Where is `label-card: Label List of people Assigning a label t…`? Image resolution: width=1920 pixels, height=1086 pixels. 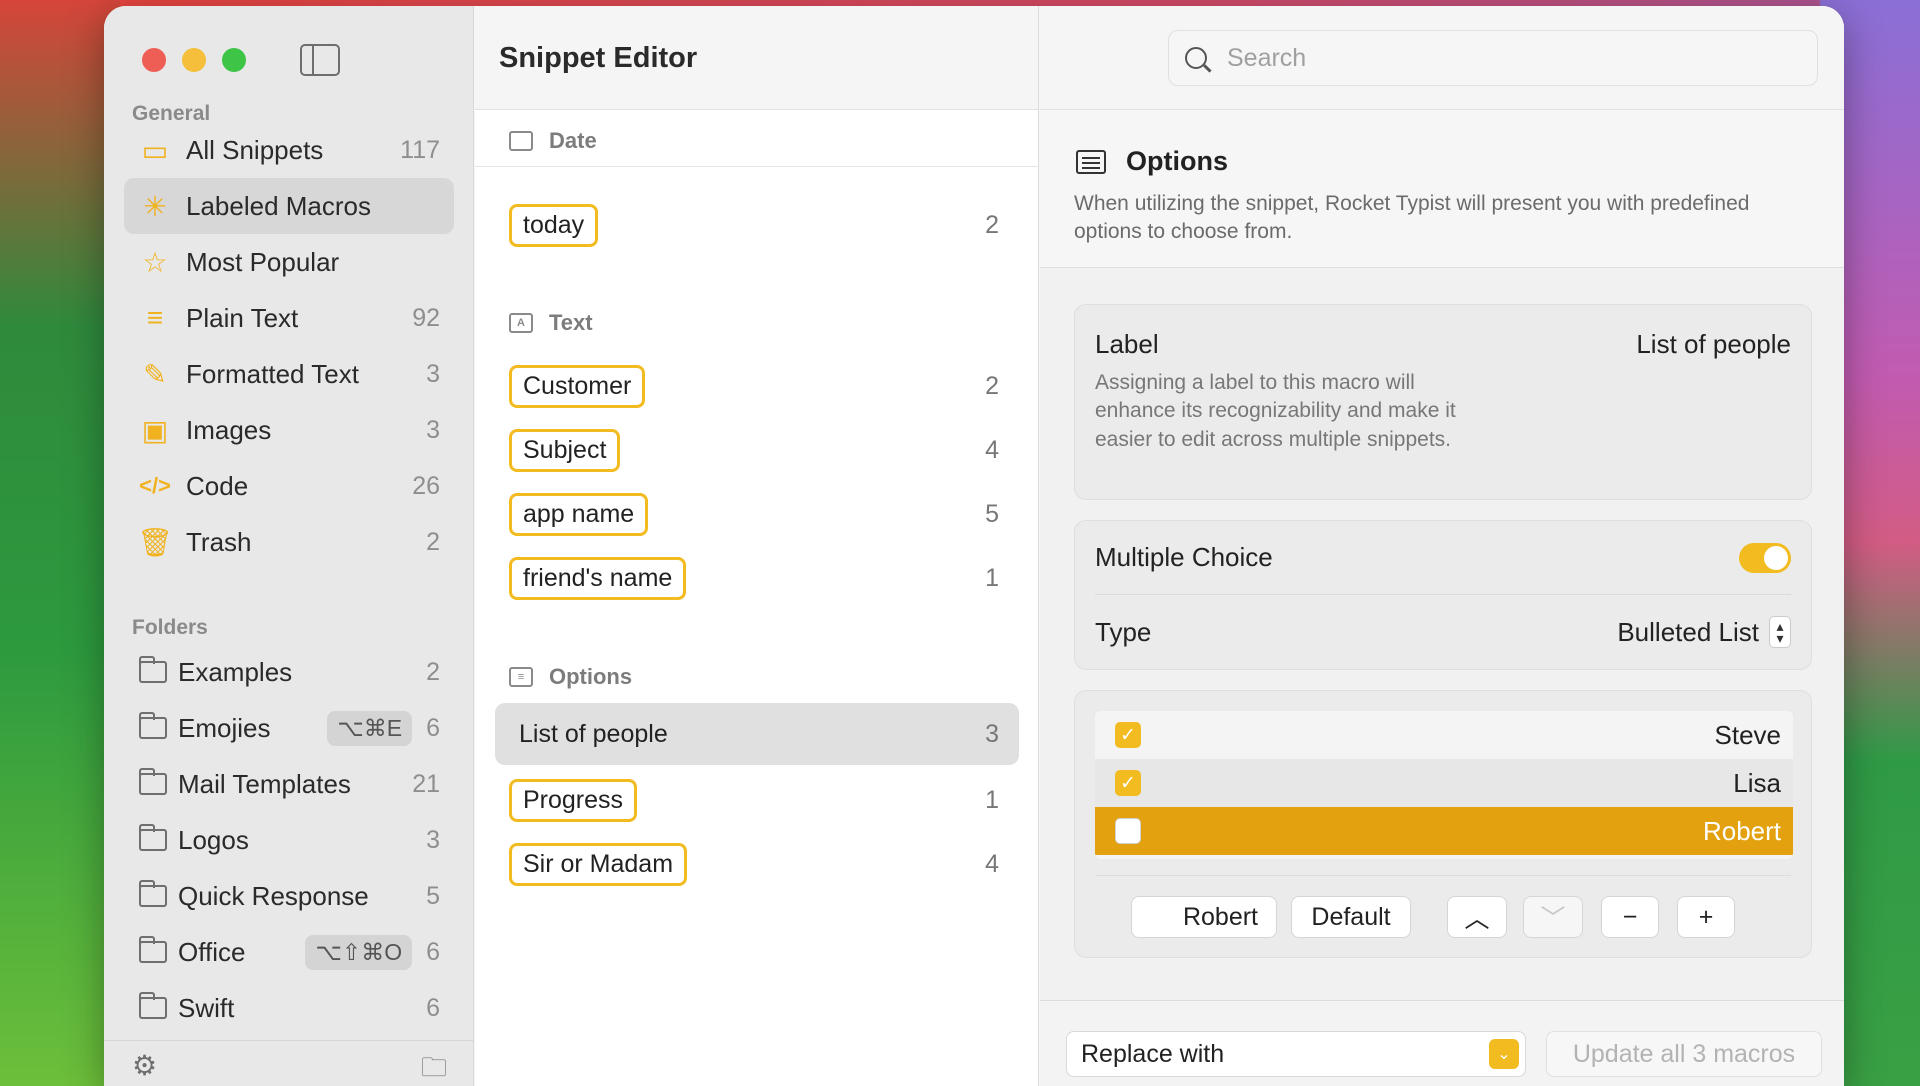 label-card: Label List of people Assigning a label t… is located at coordinates (1443, 402).